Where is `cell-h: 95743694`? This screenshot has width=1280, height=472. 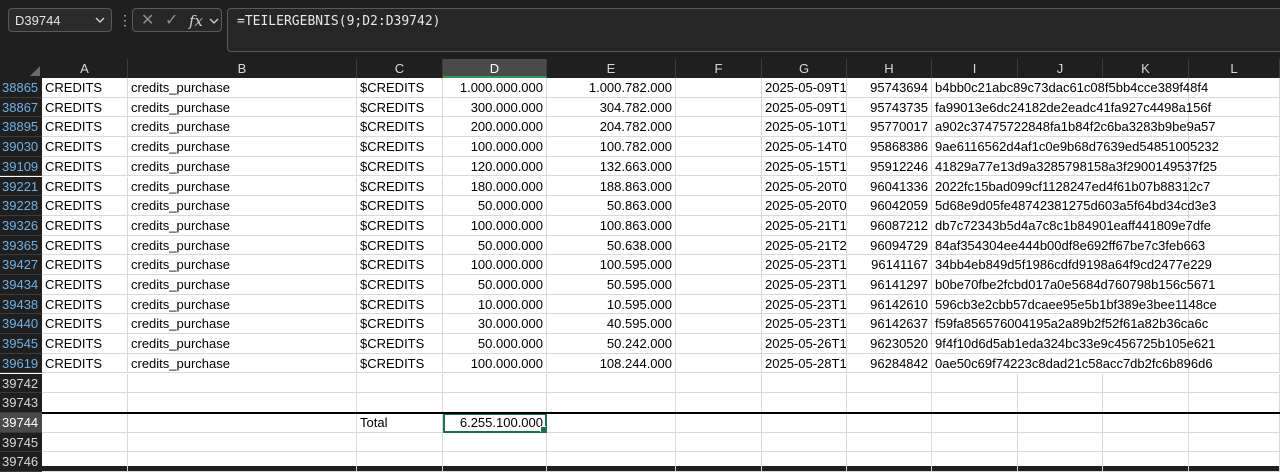 cell-h: 95743694 is located at coordinates (889, 88).